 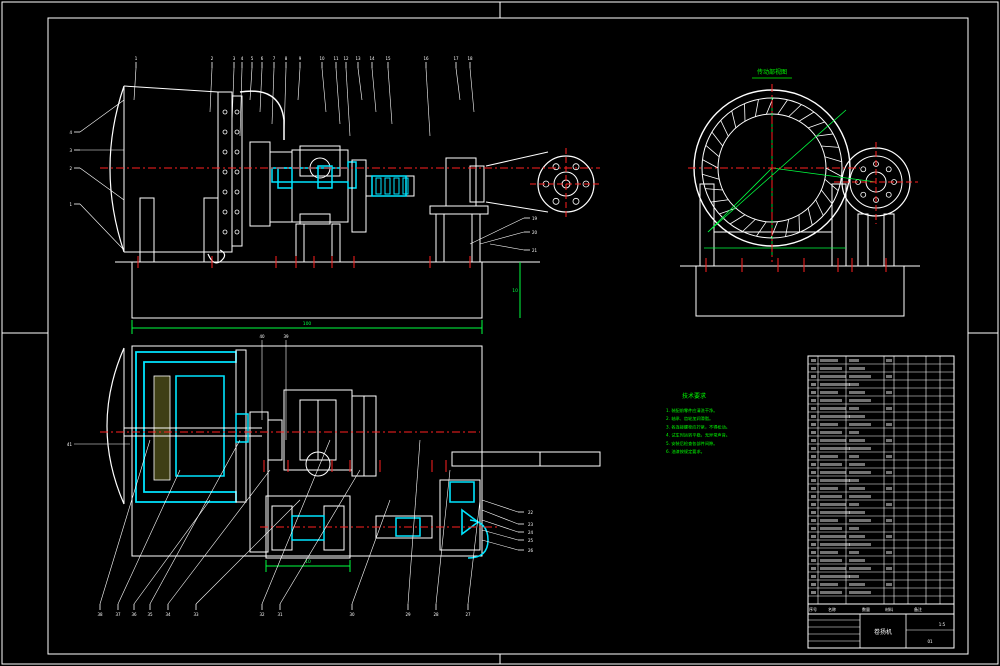 What do you see at coordinates (526, 459) in the screenshot?
I see `handle-lever` at bounding box center [526, 459].